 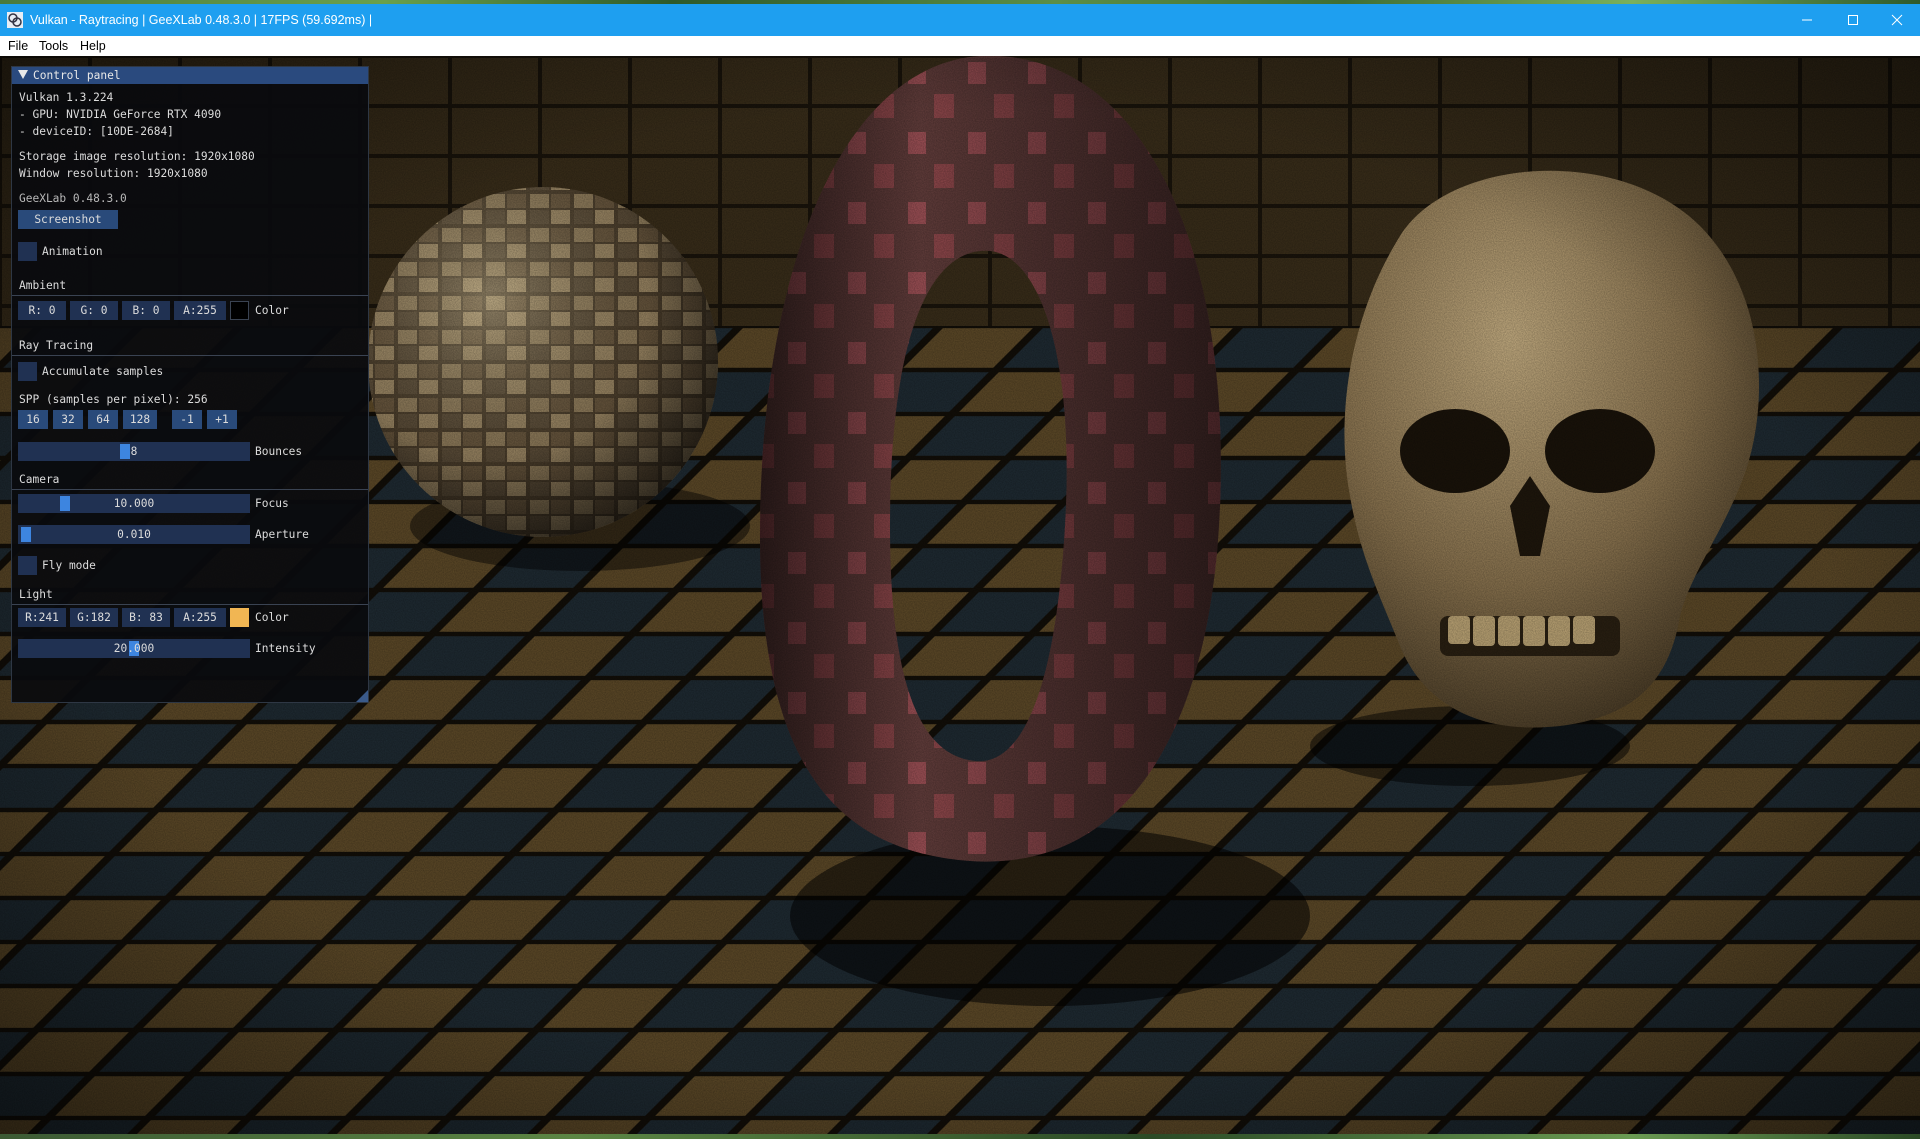 What do you see at coordinates (272, 617) in the screenshot?
I see `light-color-label: Color` at bounding box center [272, 617].